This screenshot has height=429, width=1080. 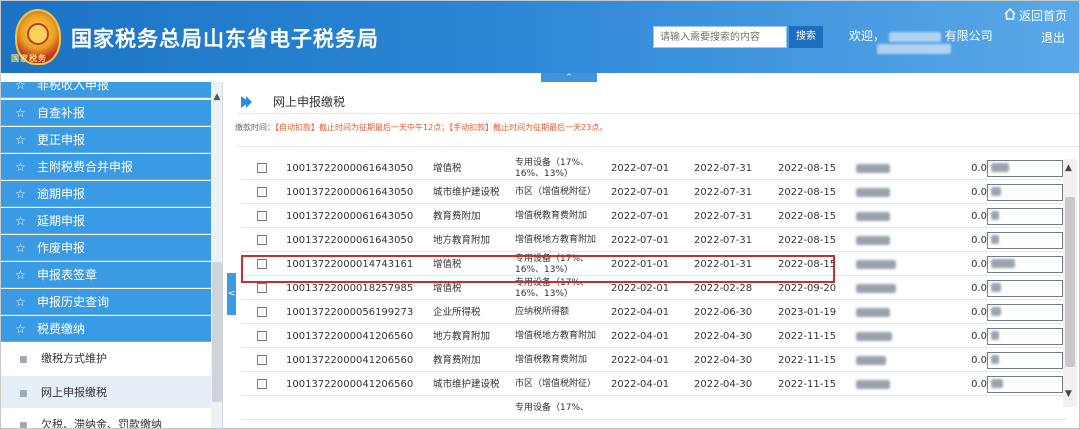 I want to click on sidebar-toggle-button: <, so click(x=231, y=294).